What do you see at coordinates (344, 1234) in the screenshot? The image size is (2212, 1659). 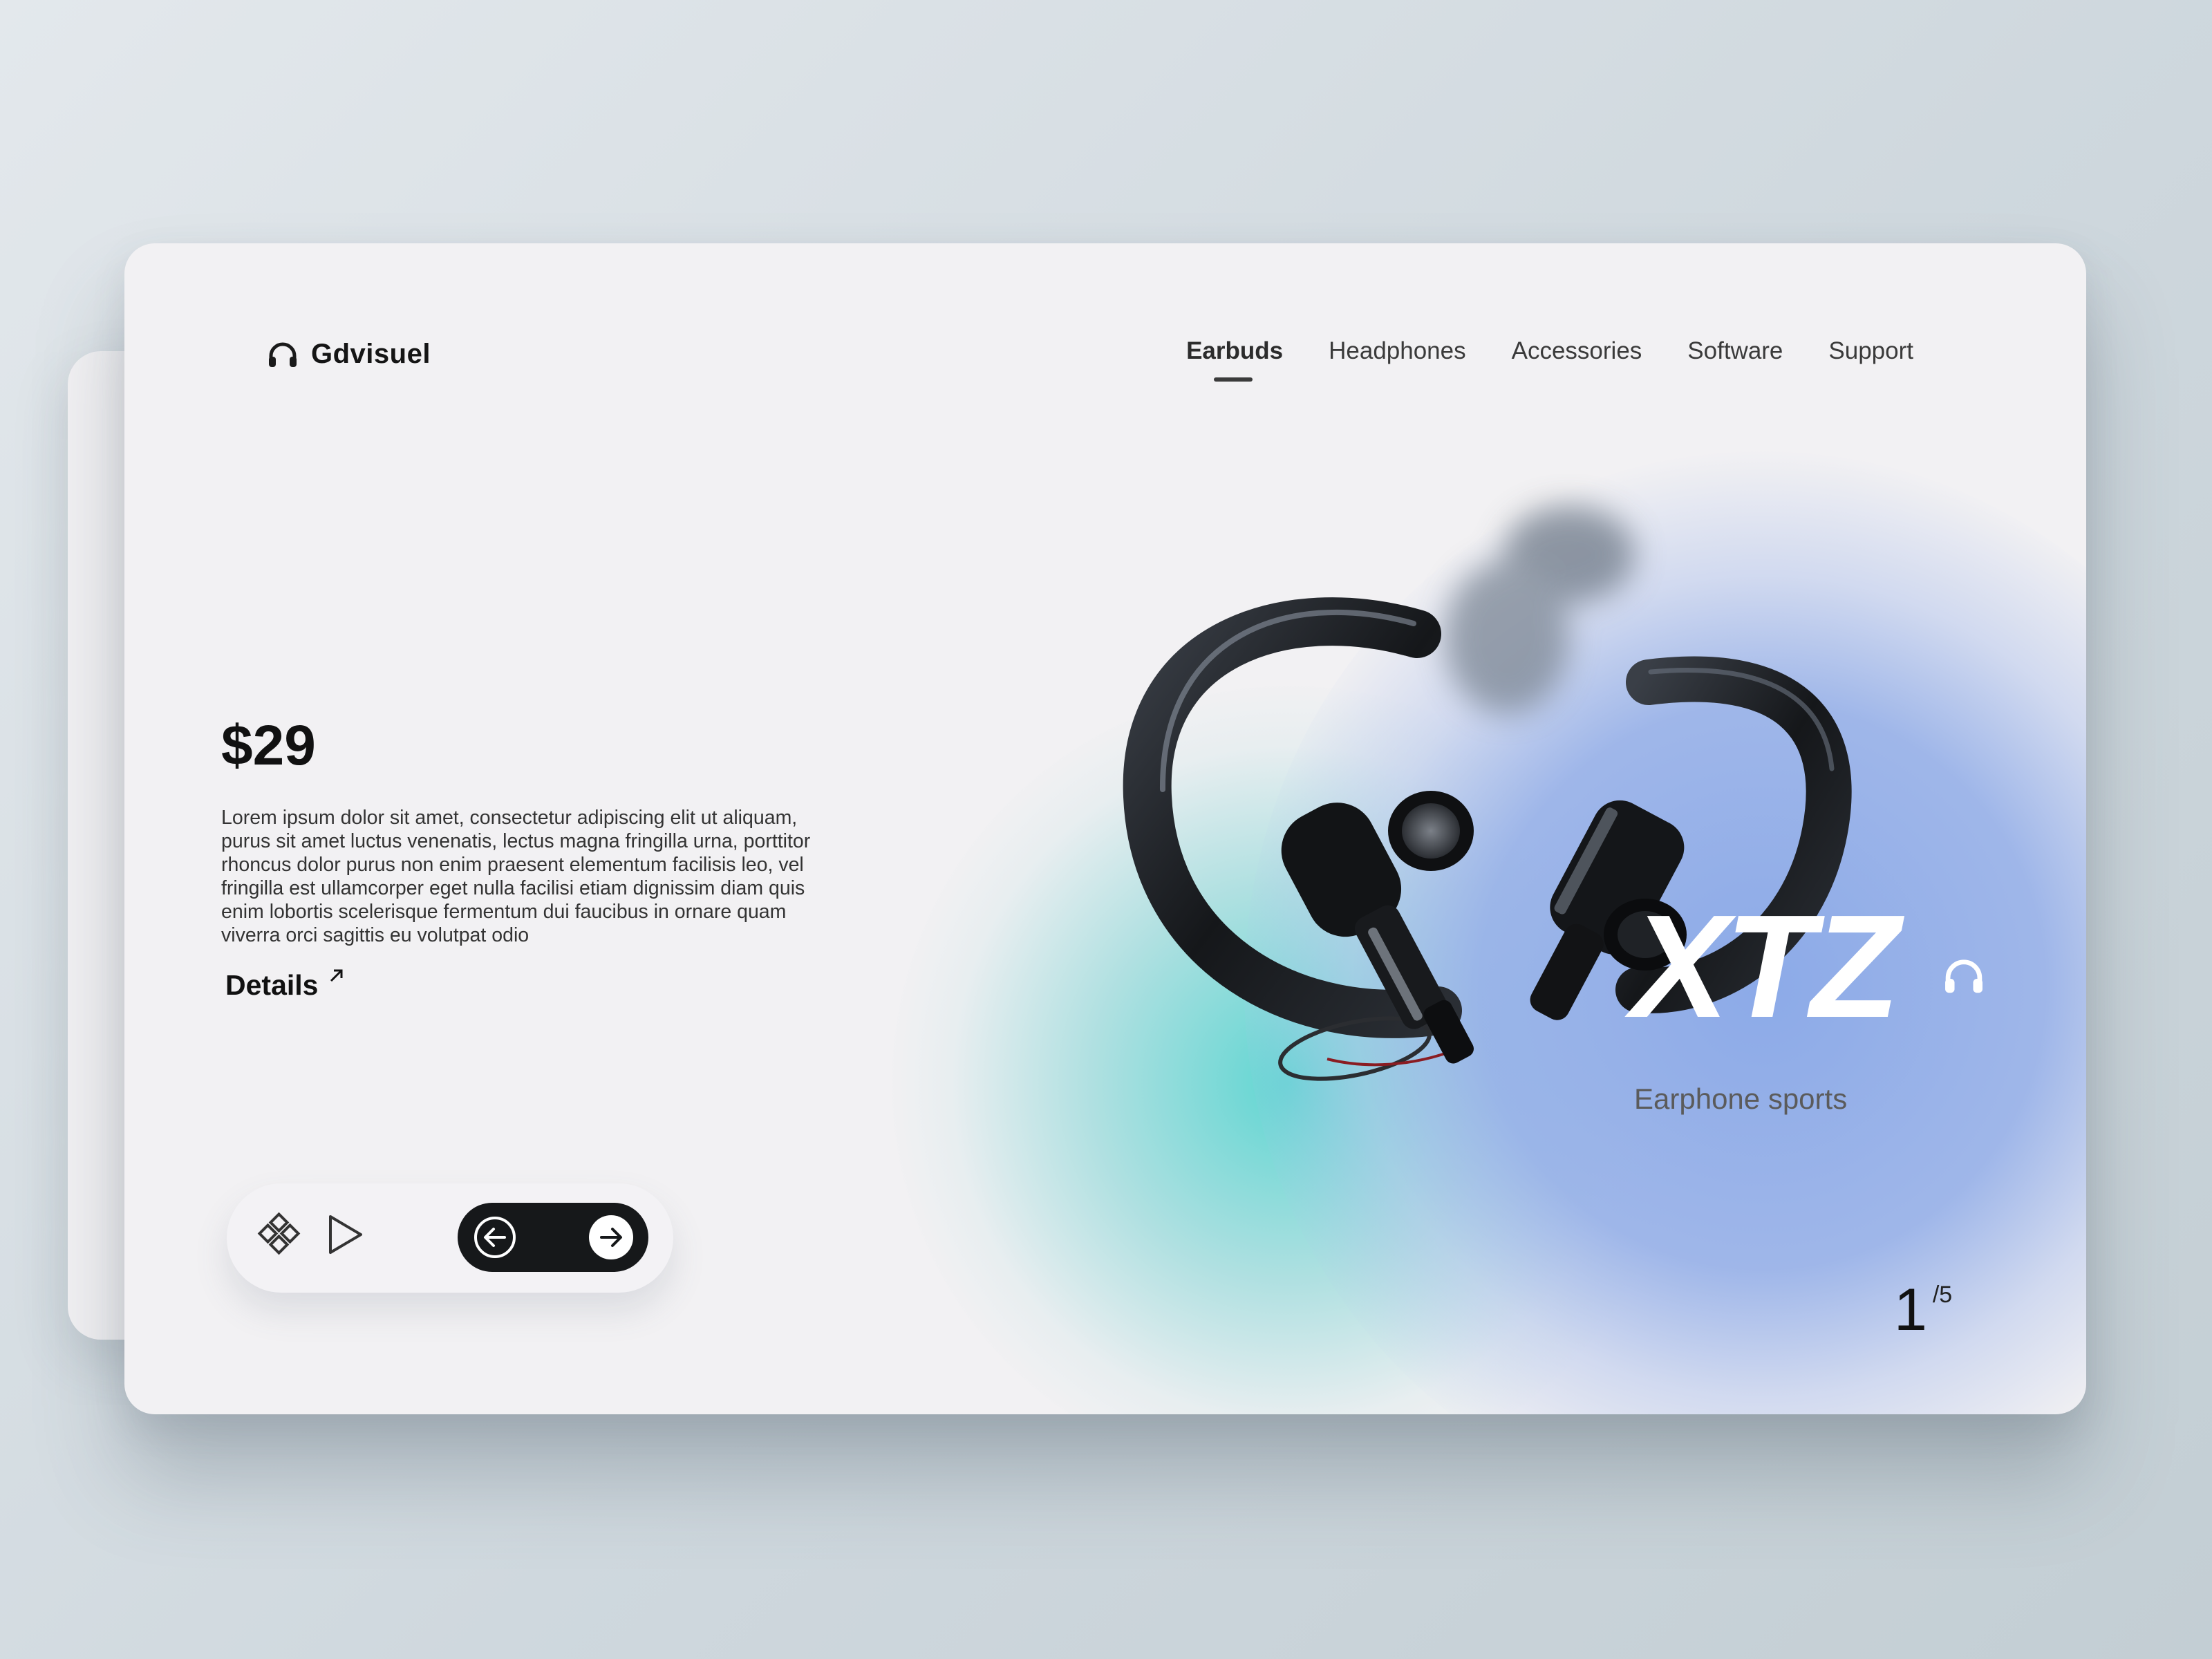 I see `play-icon` at bounding box center [344, 1234].